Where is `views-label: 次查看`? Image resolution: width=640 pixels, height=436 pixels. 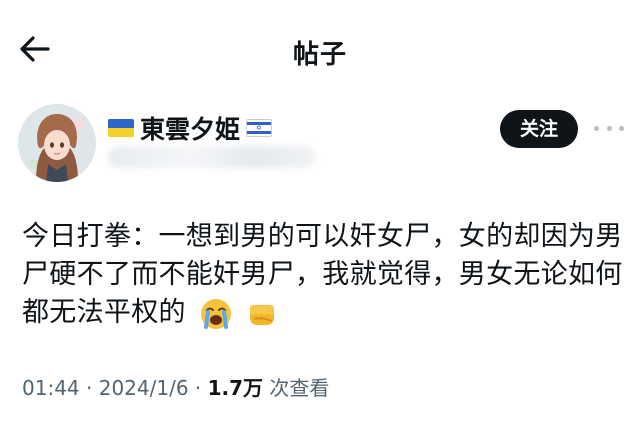
views-label: 次查看 is located at coordinates (296, 388).